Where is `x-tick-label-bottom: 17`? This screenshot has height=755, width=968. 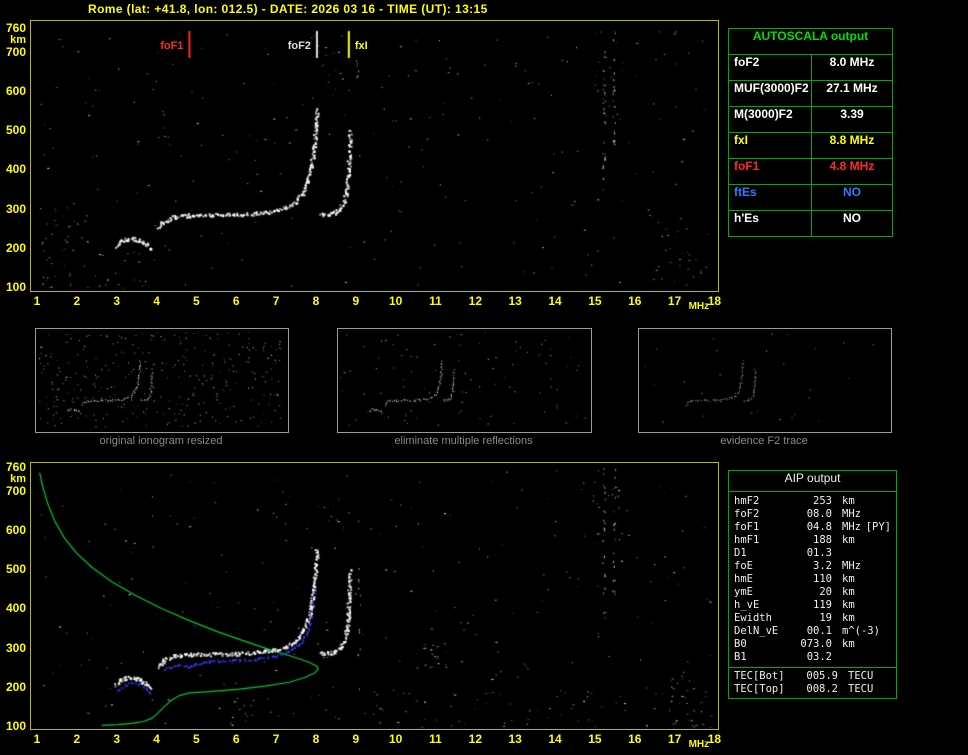
x-tick-label-bottom: 17 is located at coordinates (674, 739).